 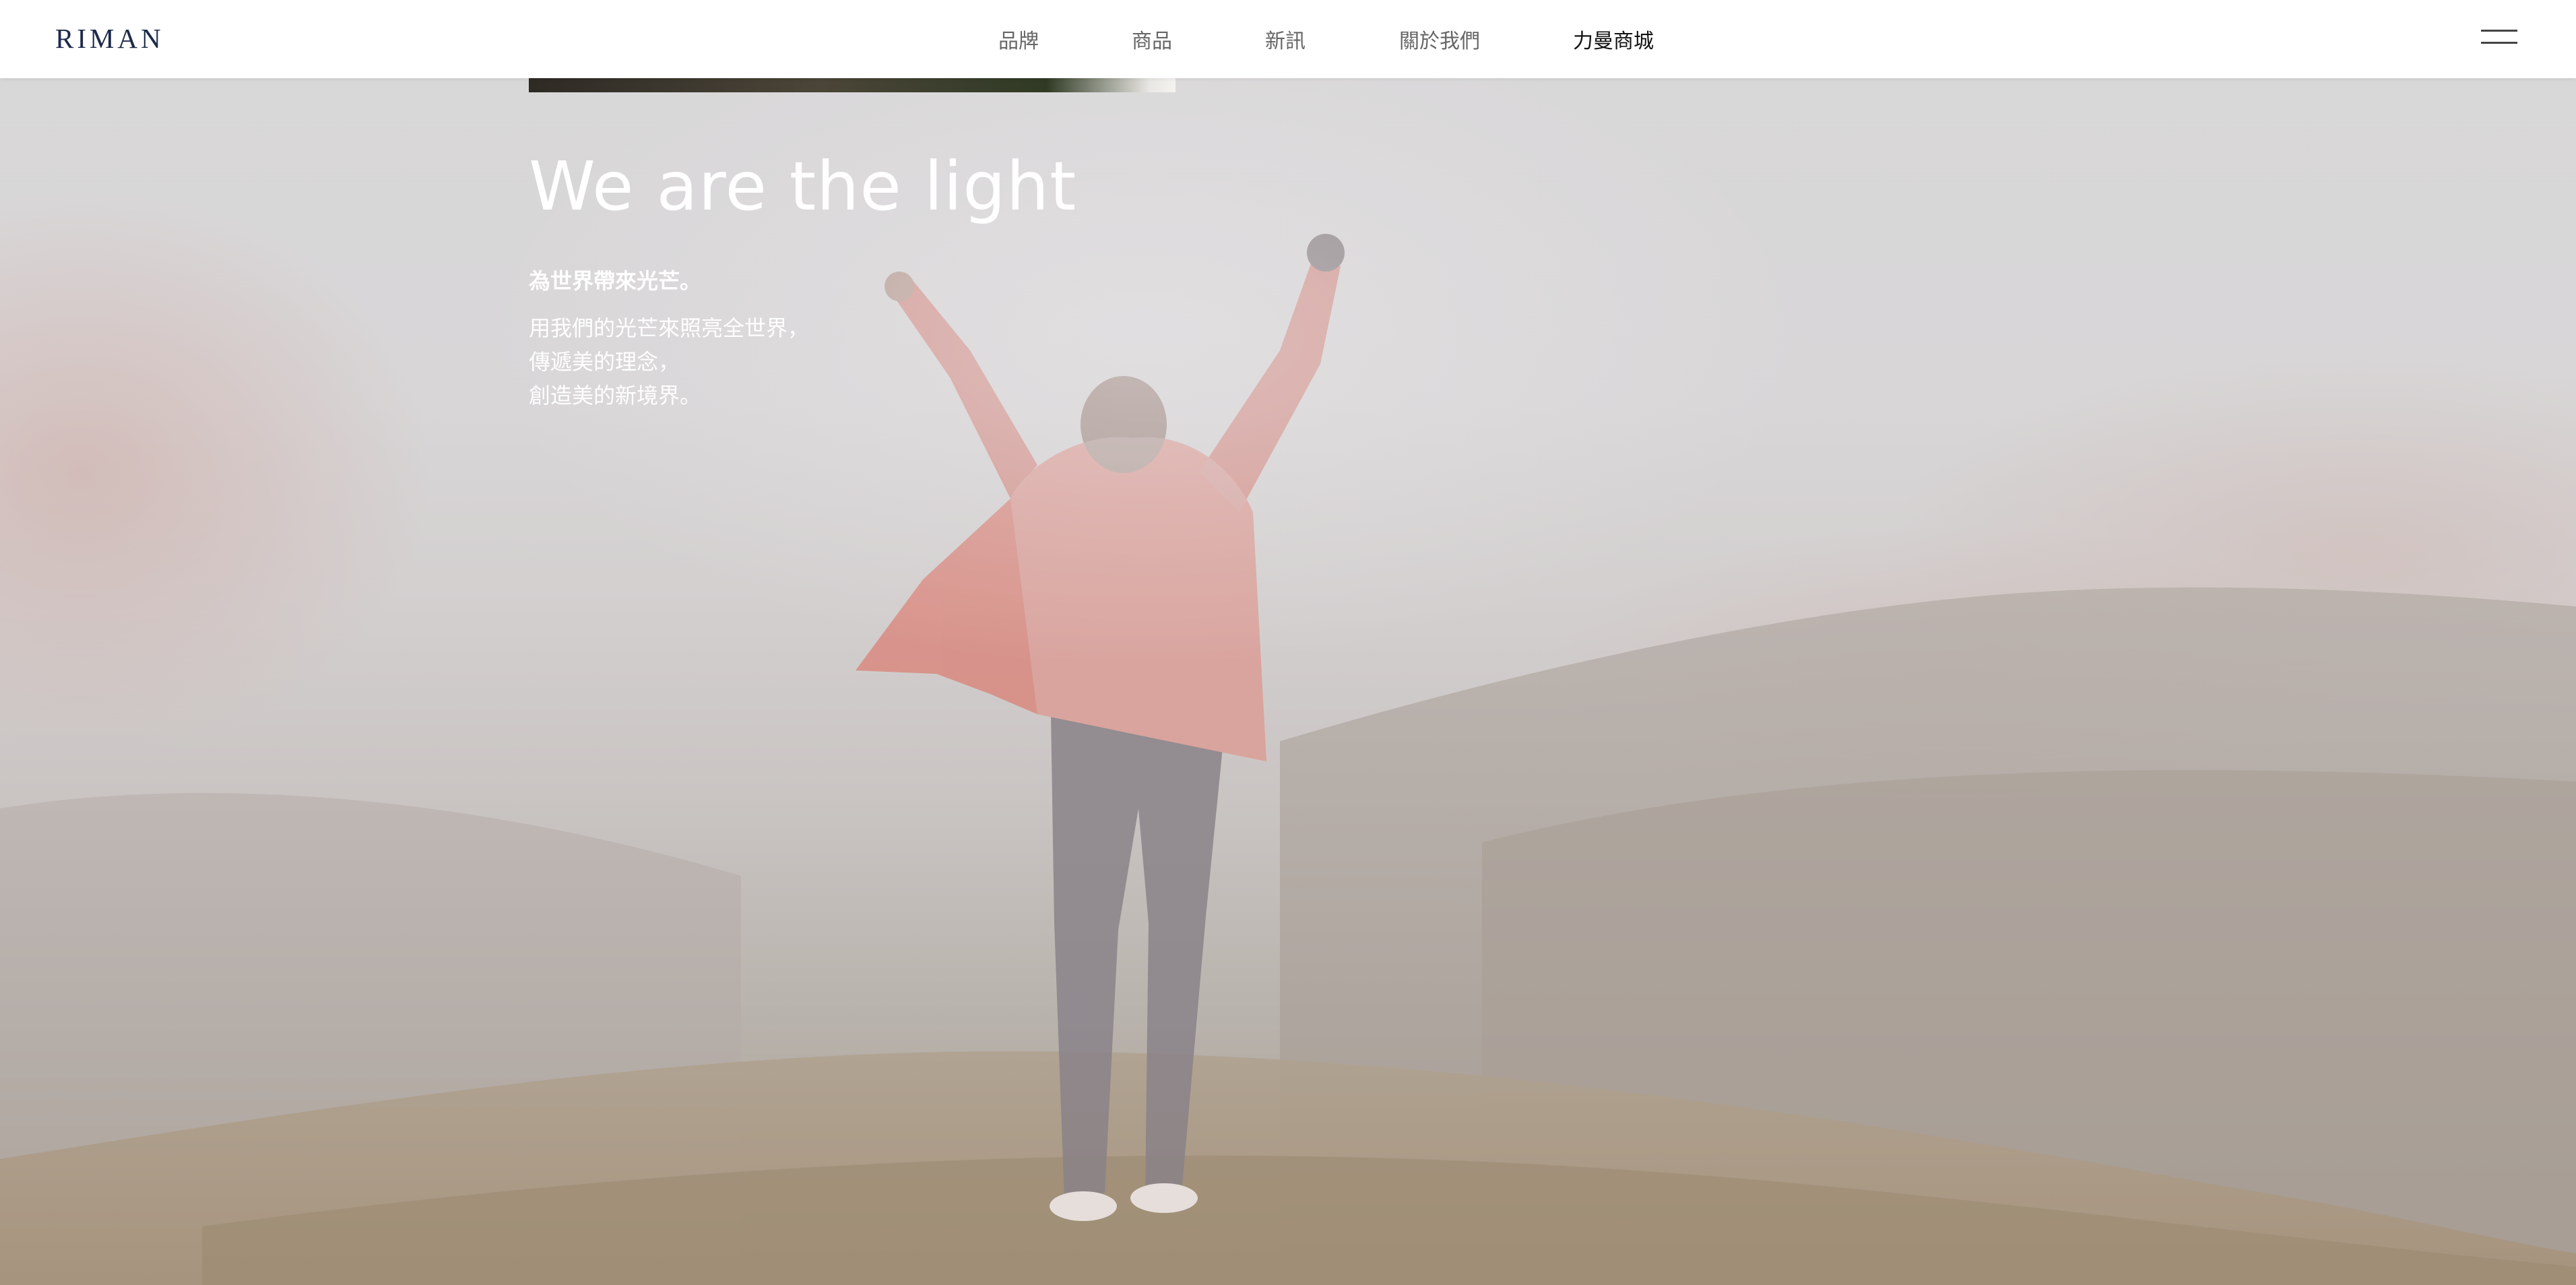 I want to click on hamburger-menu-icon, so click(x=2499, y=38).